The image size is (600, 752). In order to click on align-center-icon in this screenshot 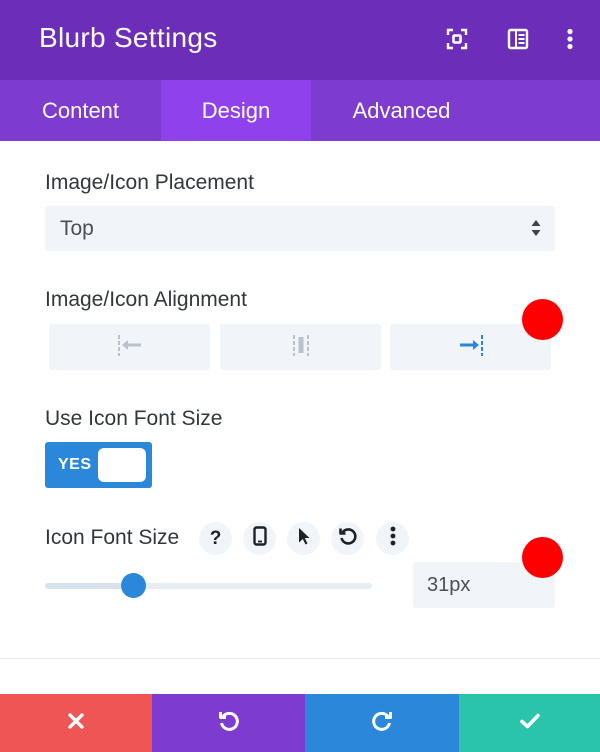, I will do `click(301, 347)`.